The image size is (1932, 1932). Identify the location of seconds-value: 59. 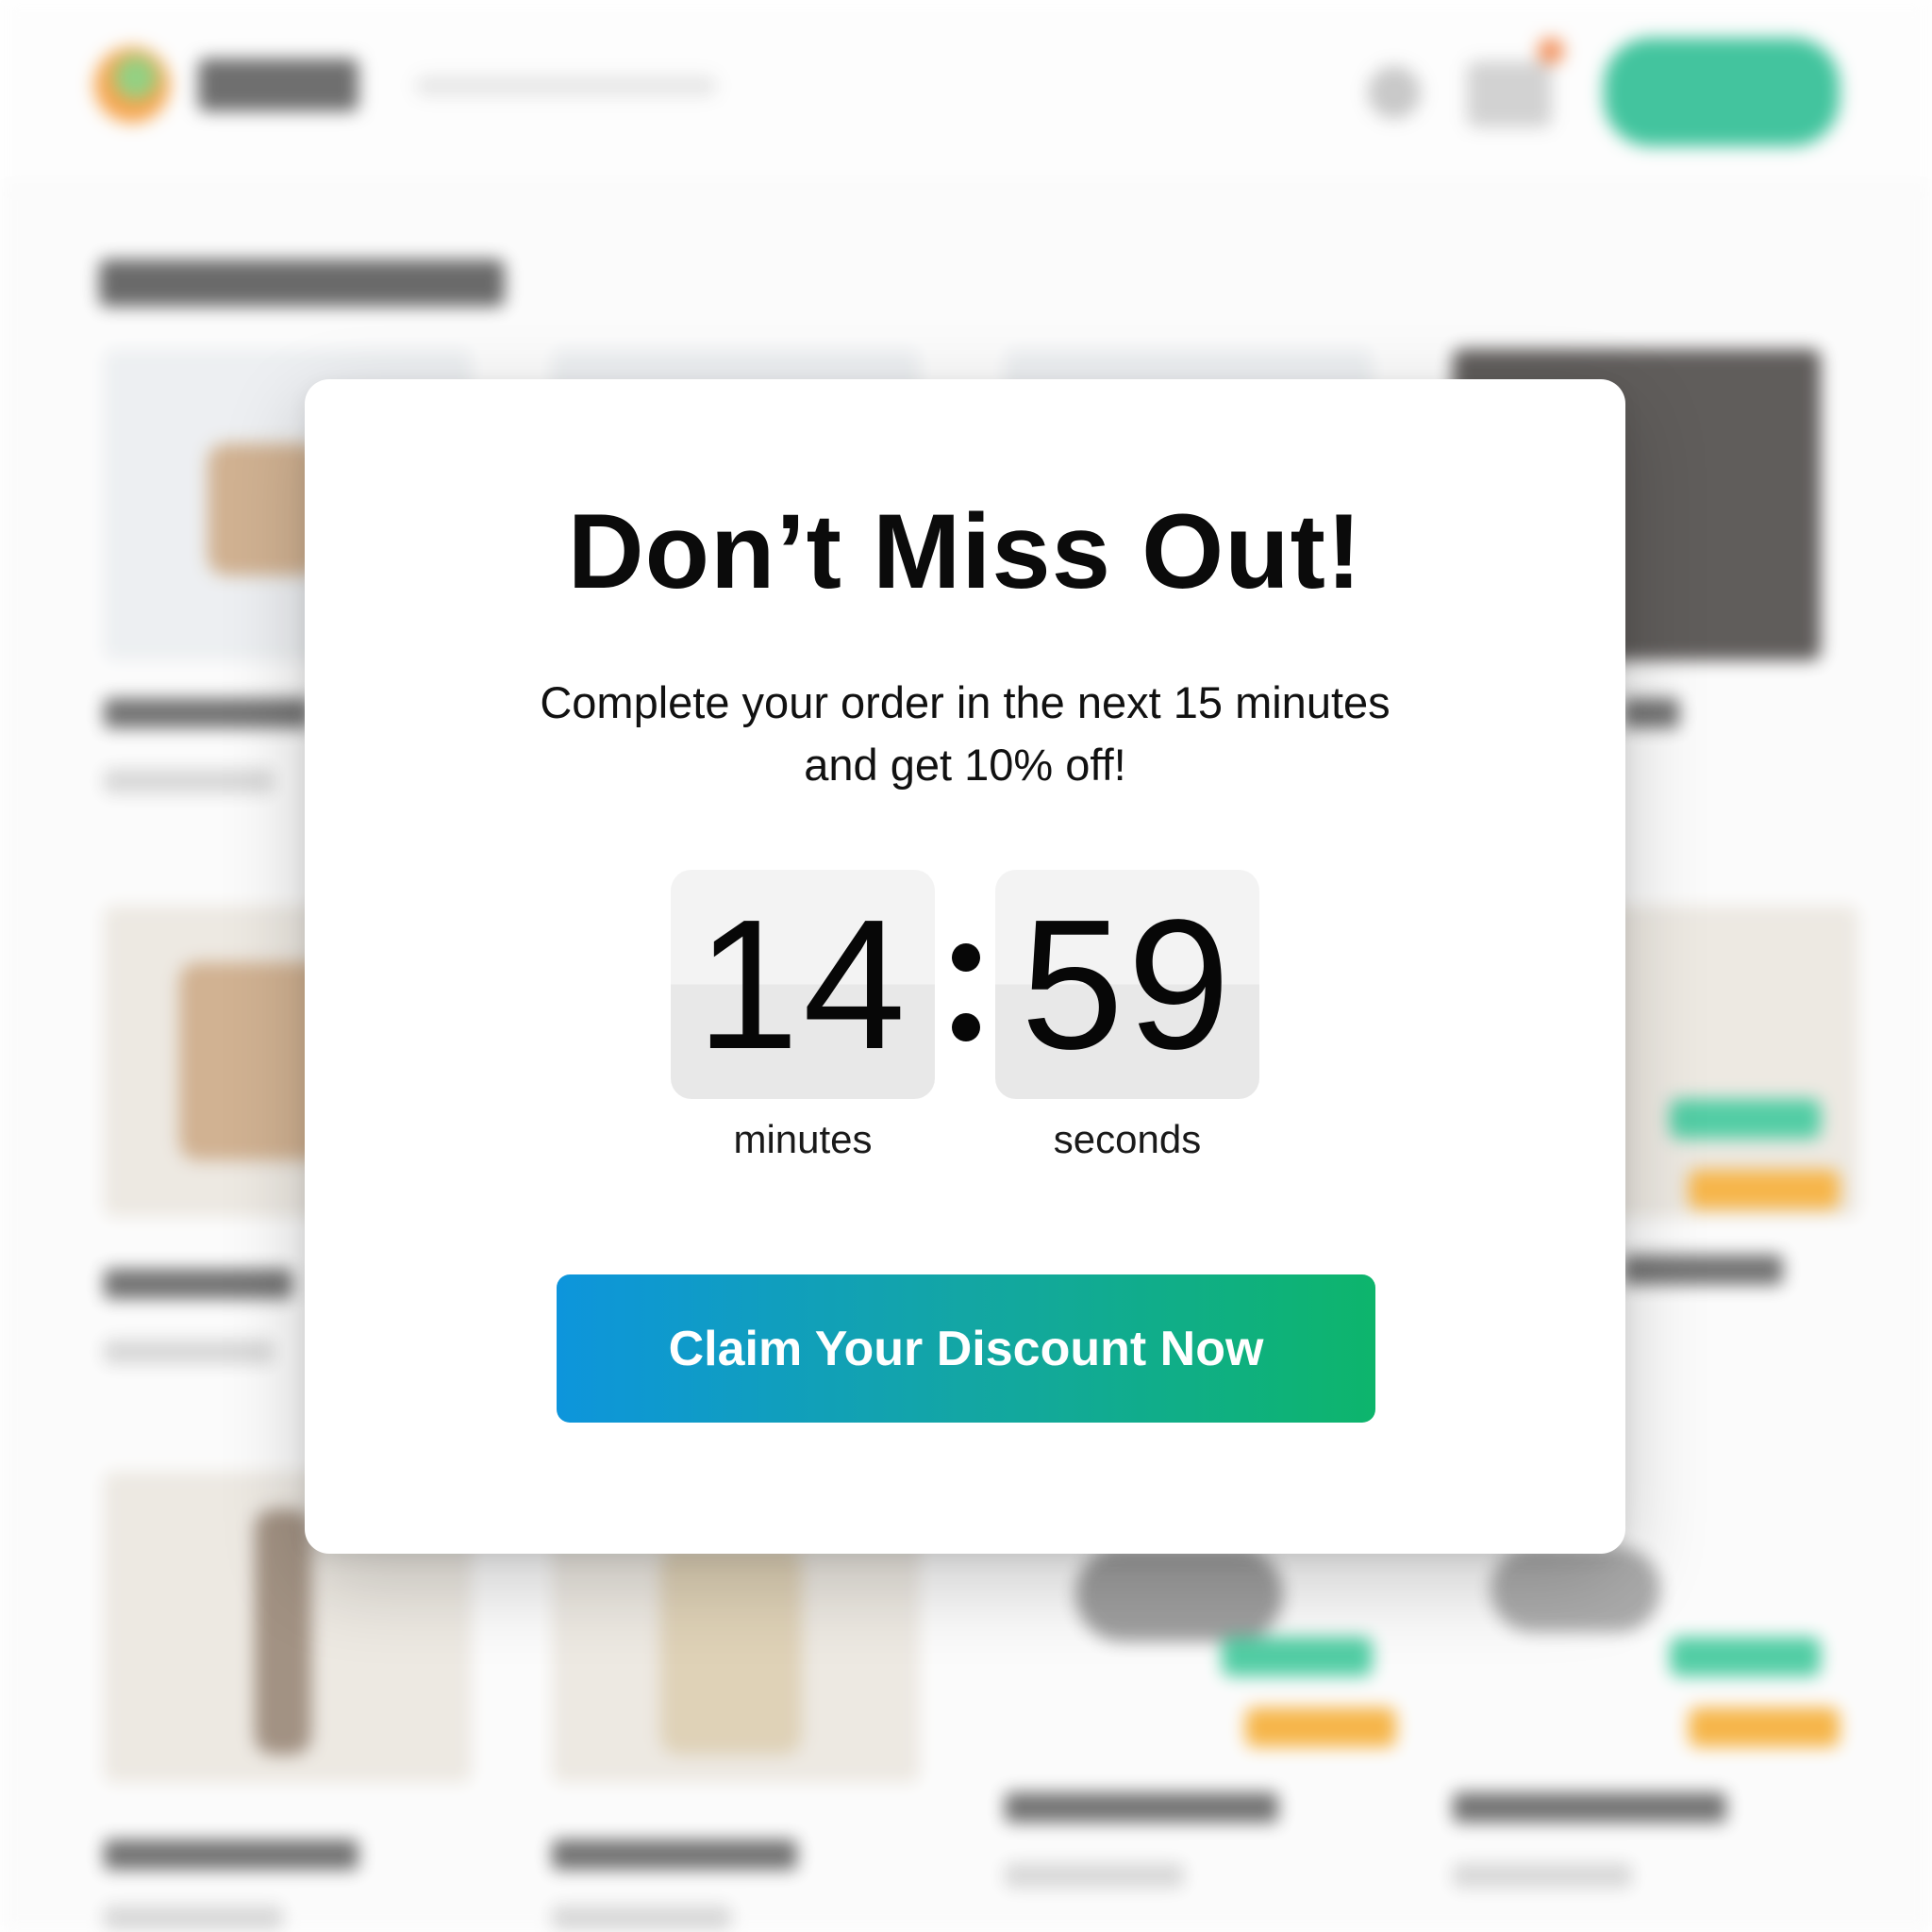
(1127, 984).